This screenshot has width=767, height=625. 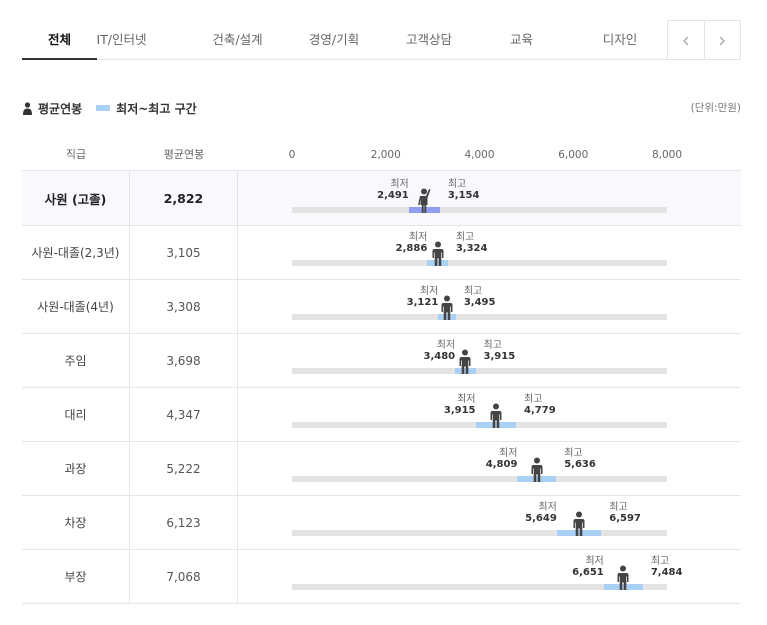 I want to click on category-tabs: 디자인 교육 고객상담 경영/기획 건축/설계 IT/인터넷 전체 ‹ ›, so click(x=381, y=40).